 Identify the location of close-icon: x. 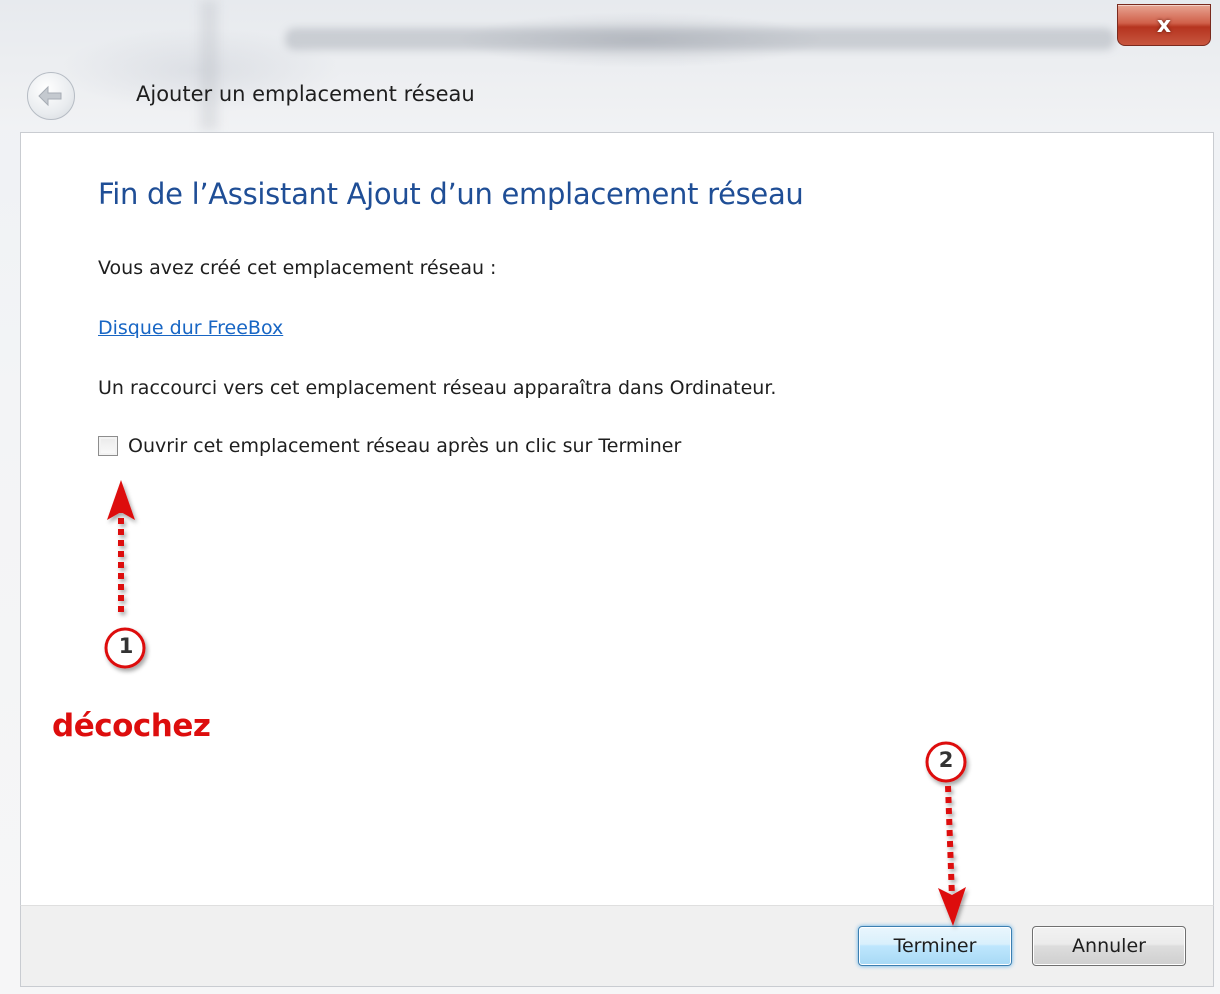
(1164, 25).